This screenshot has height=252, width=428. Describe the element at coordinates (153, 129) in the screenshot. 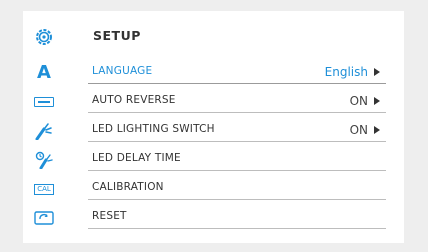

I see `led-lighting-switch-label: LED LIGHTING SWITCH` at that location.